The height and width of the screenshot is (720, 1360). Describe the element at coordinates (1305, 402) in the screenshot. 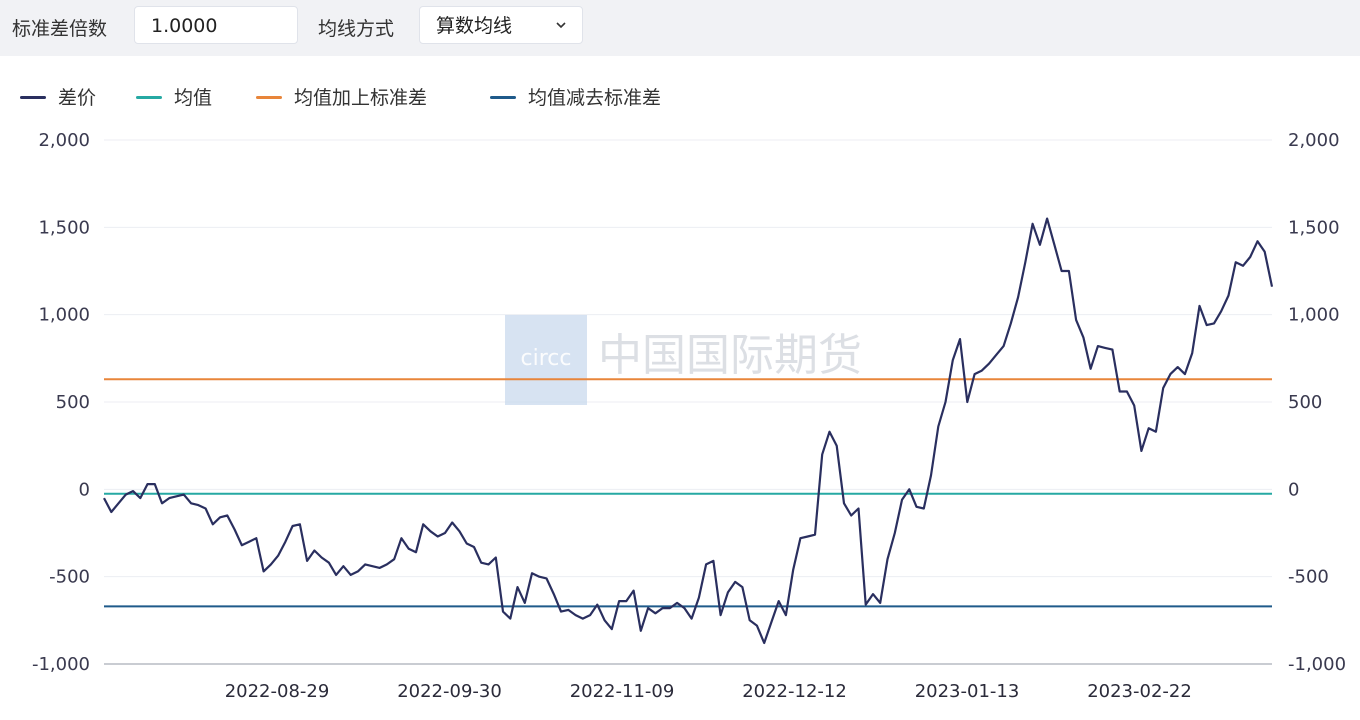

I see `y-tick-label-right: 500` at that location.